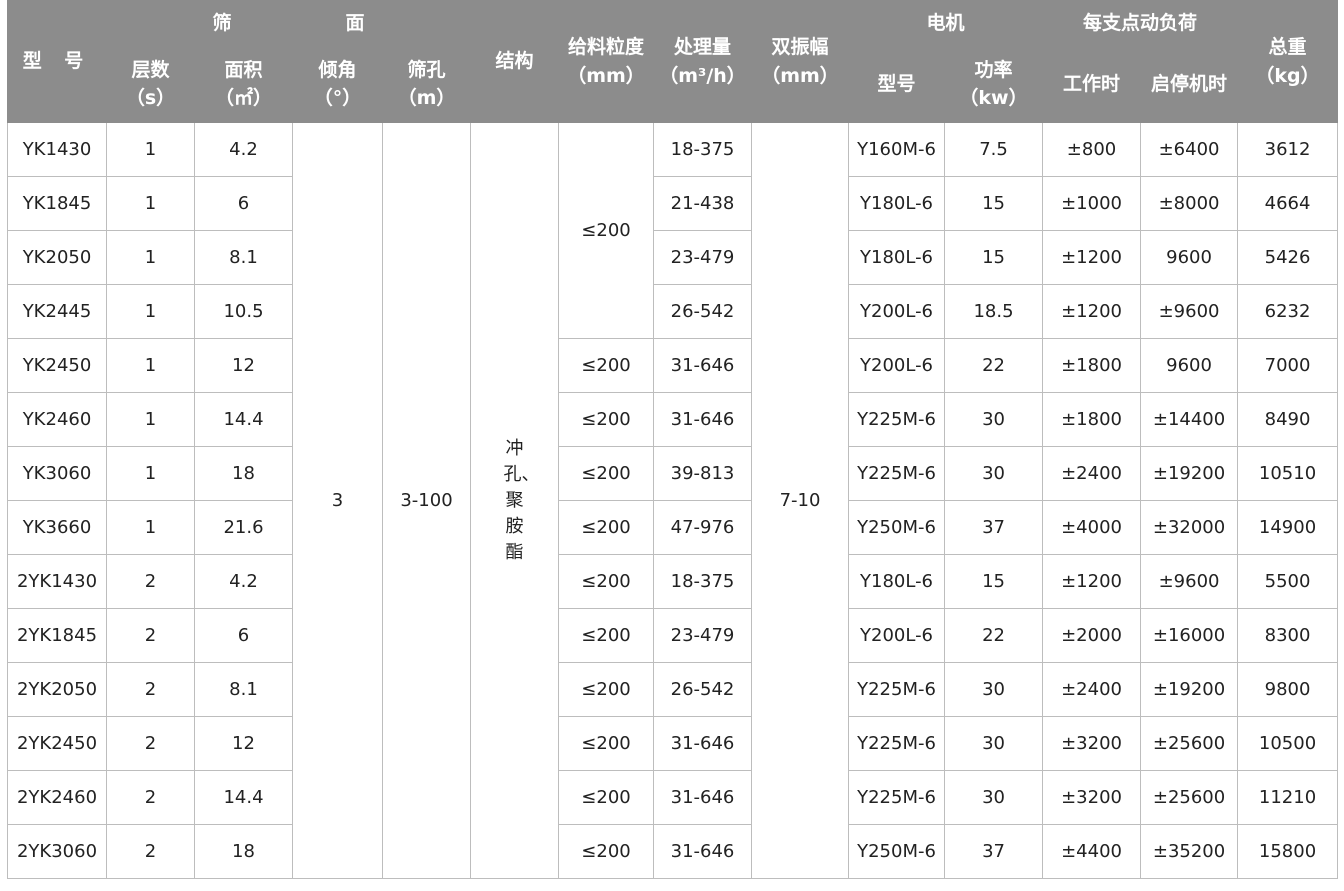  I want to click on cell-work: ±1800, so click(1092, 419).